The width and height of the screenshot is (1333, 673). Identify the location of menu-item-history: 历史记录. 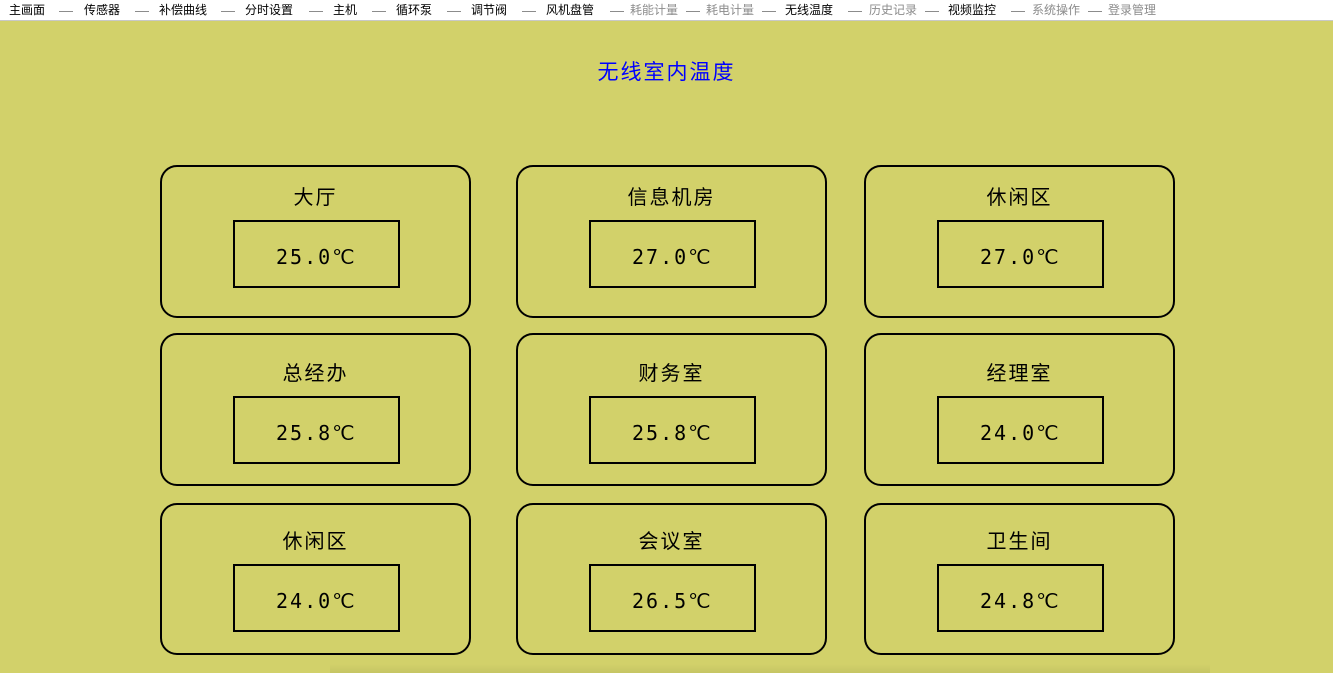
(893, 10).